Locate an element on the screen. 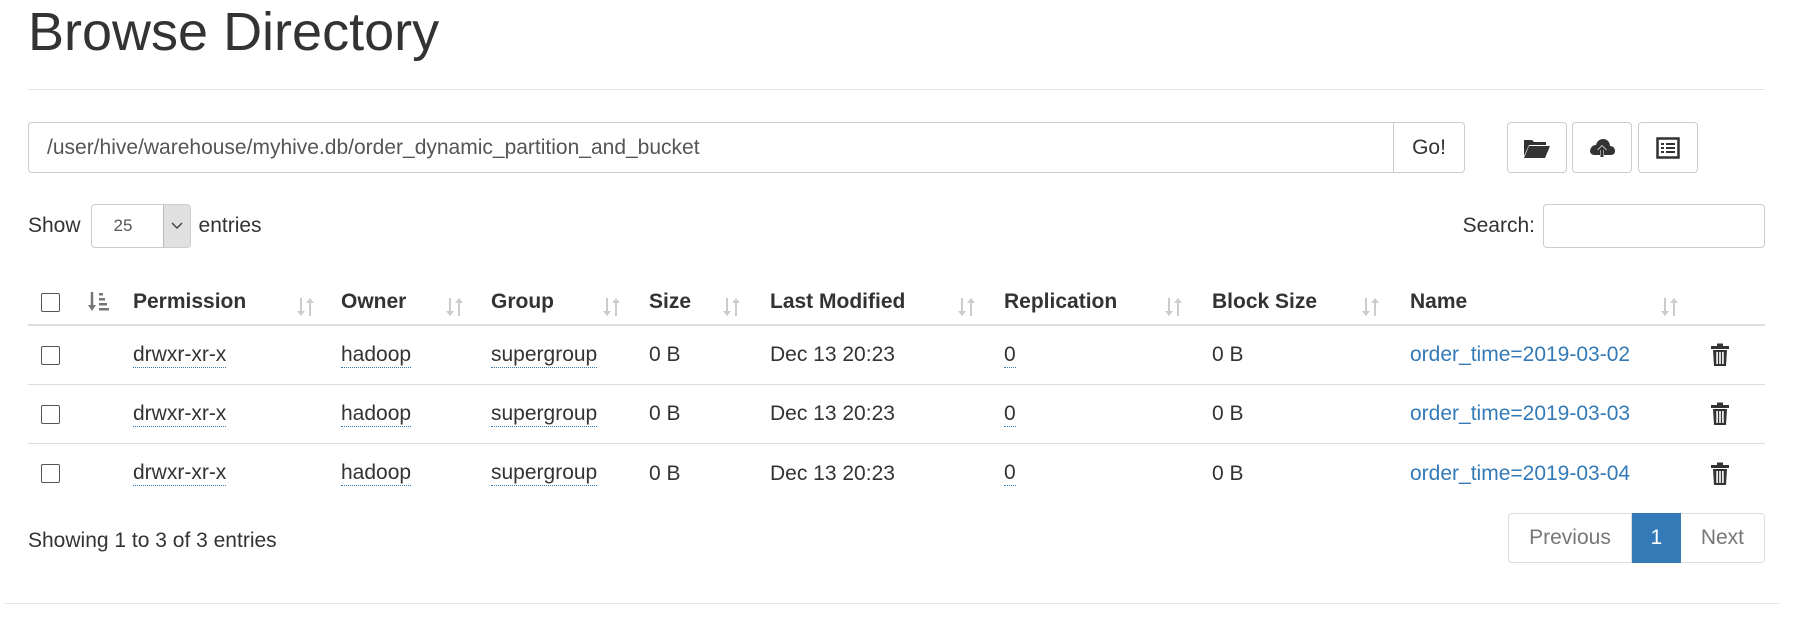 Image resolution: width=1795 pixels, height=625 pixels. entries-per-page-select: 25 is located at coordinates (140, 226).